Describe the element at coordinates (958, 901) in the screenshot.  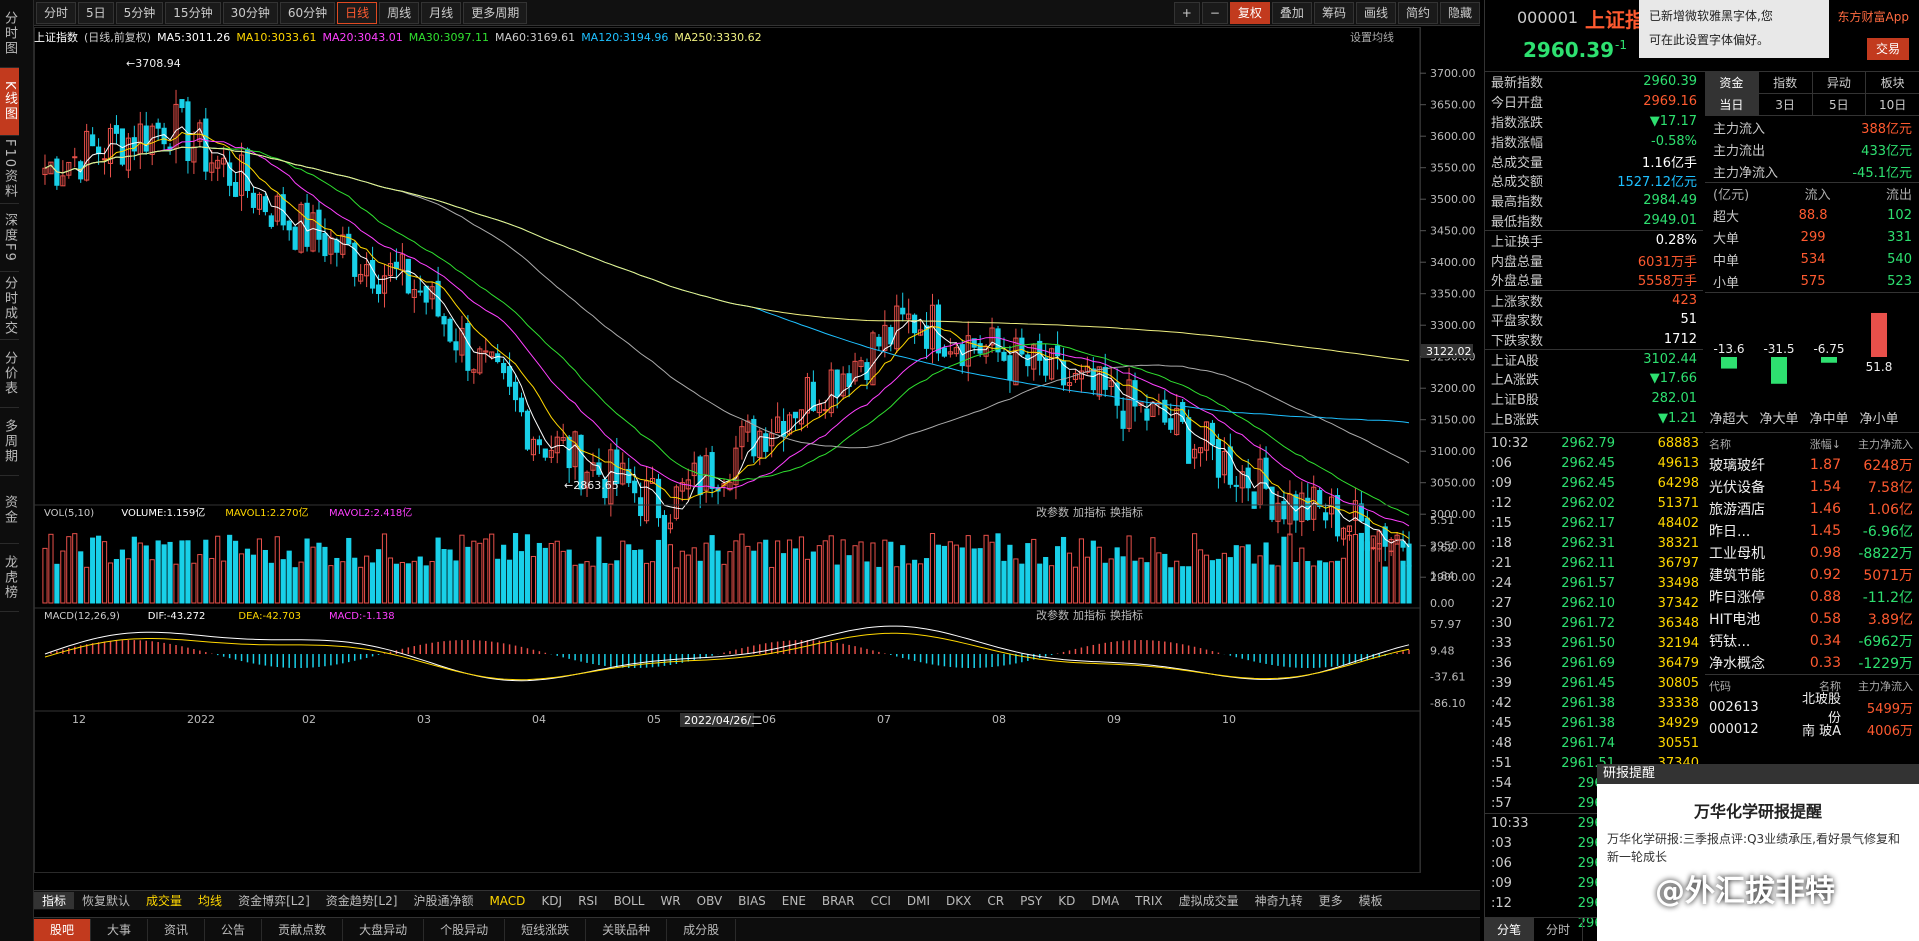
I see `indicator-tab-18: DKX` at that location.